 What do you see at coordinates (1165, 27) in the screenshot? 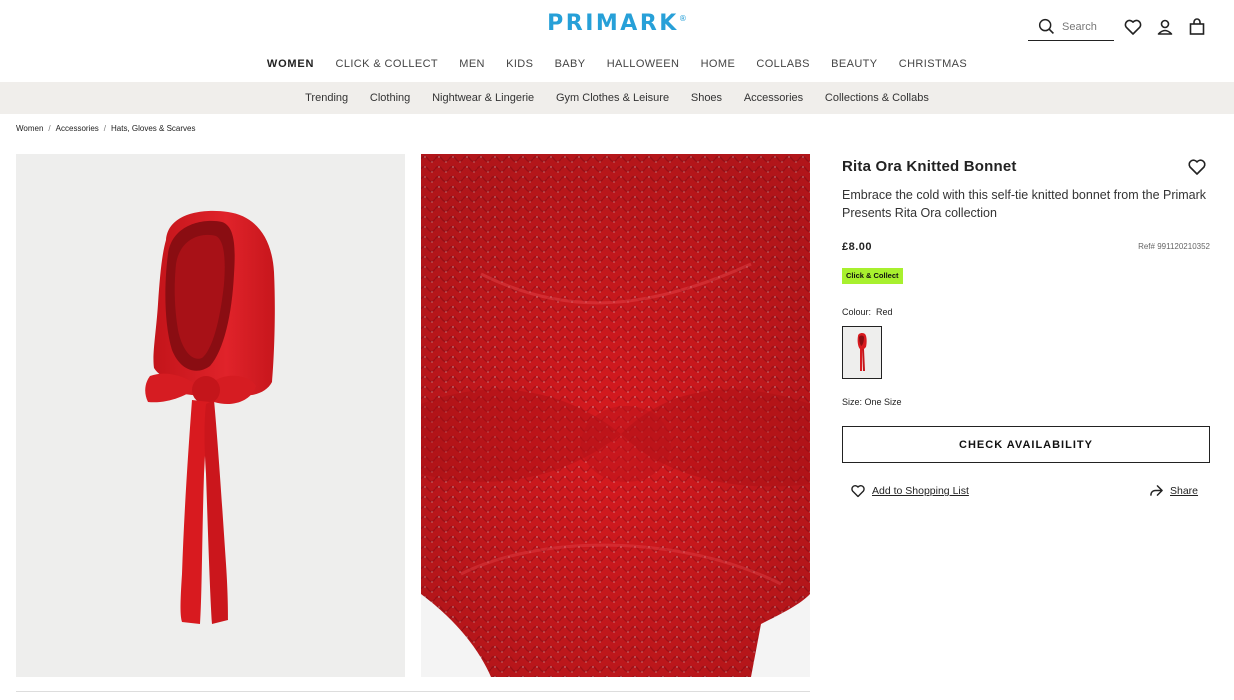
I see `account-icon` at bounding box center [1165, 27].